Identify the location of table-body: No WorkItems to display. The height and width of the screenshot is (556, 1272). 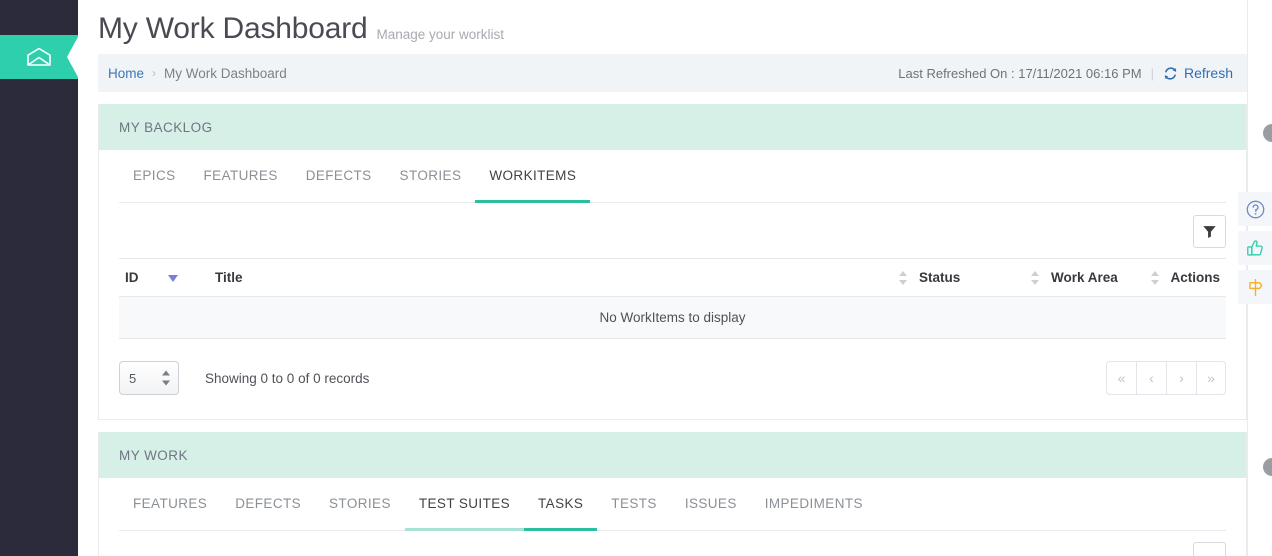
(672, 317).